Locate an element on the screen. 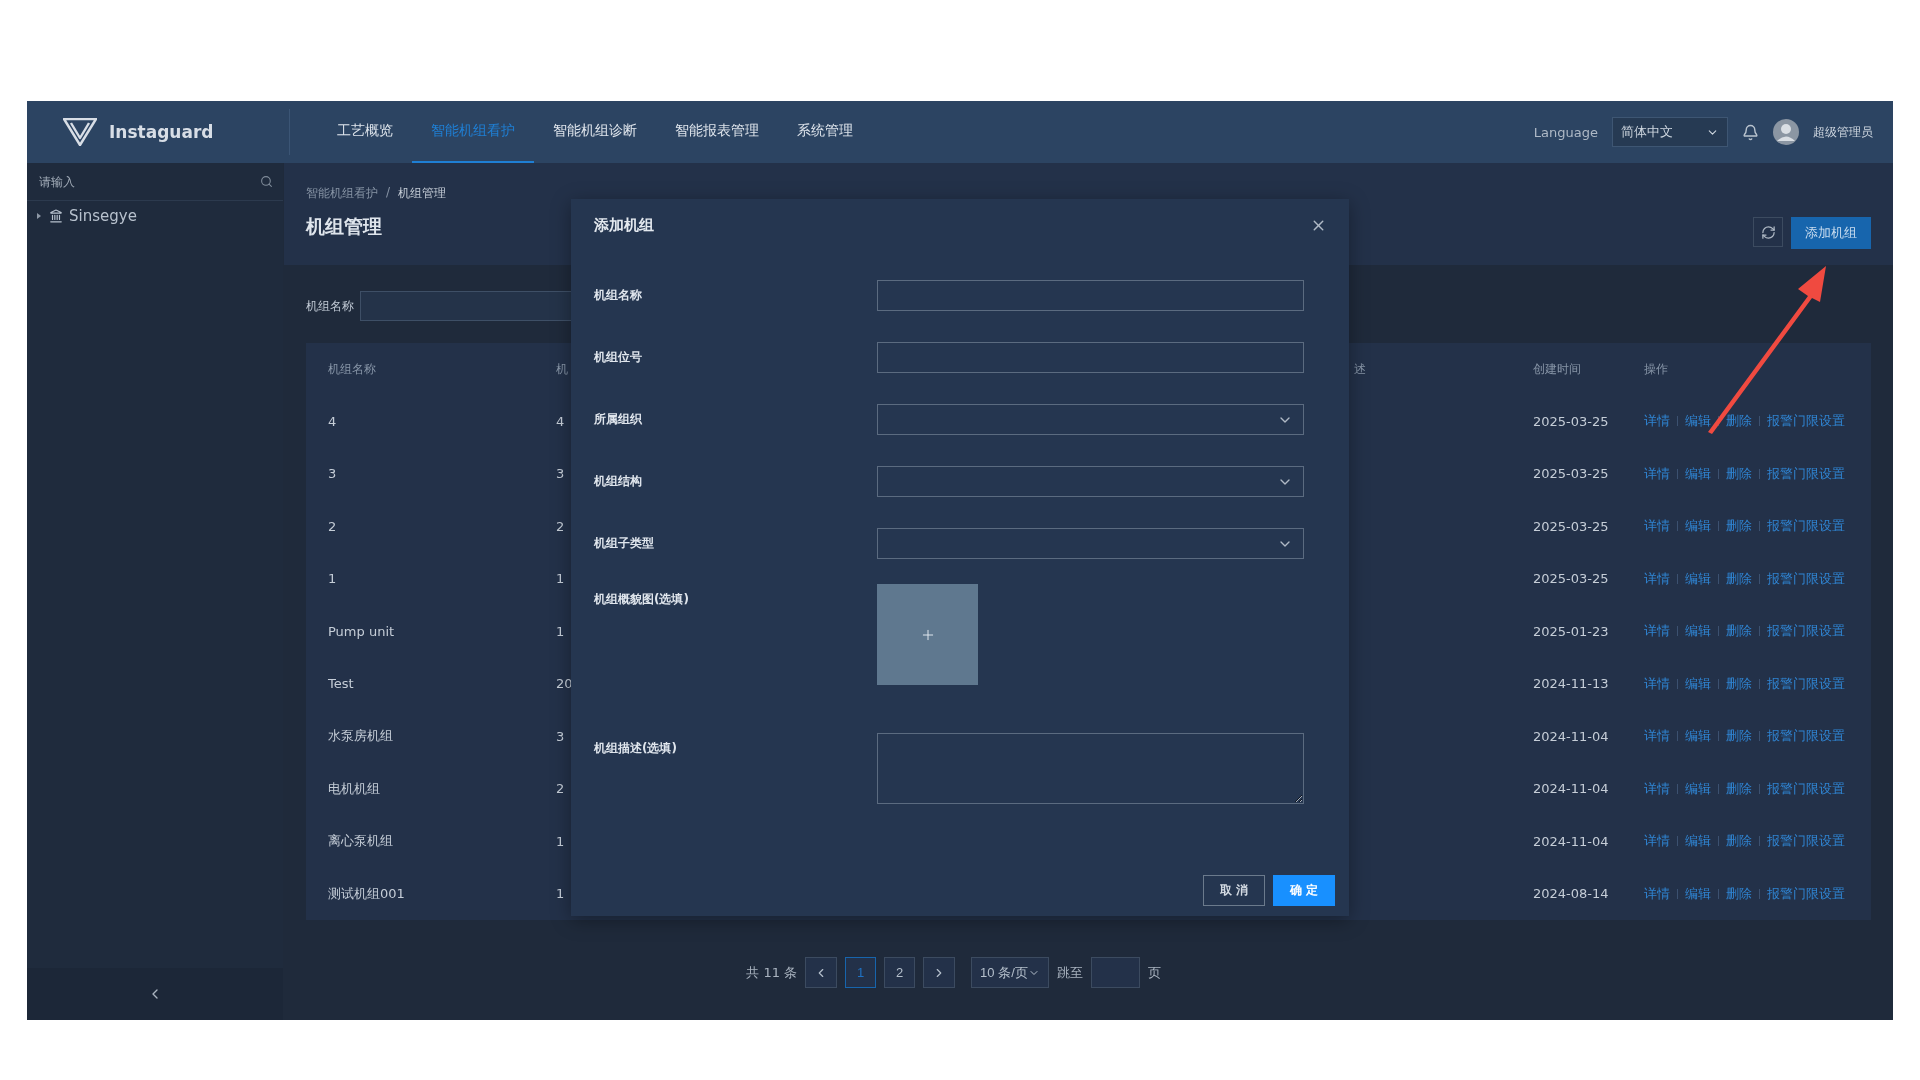 This screenshot has height=1080, width=1920. tree-item: Sinsegye is located at coordinates (155, 216).